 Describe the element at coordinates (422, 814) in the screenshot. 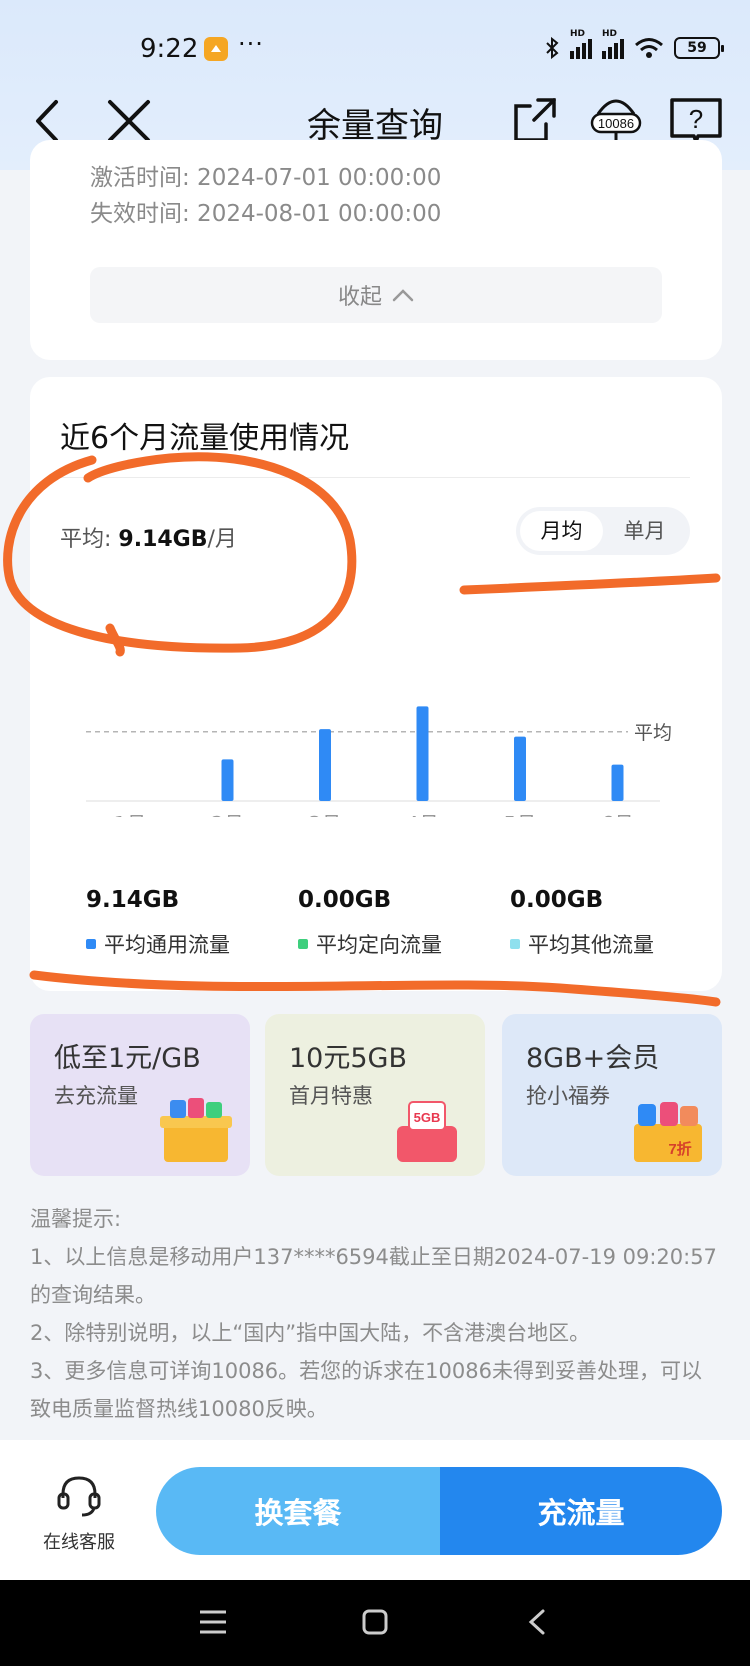

I see `x-tick-label: 4月` at that location.